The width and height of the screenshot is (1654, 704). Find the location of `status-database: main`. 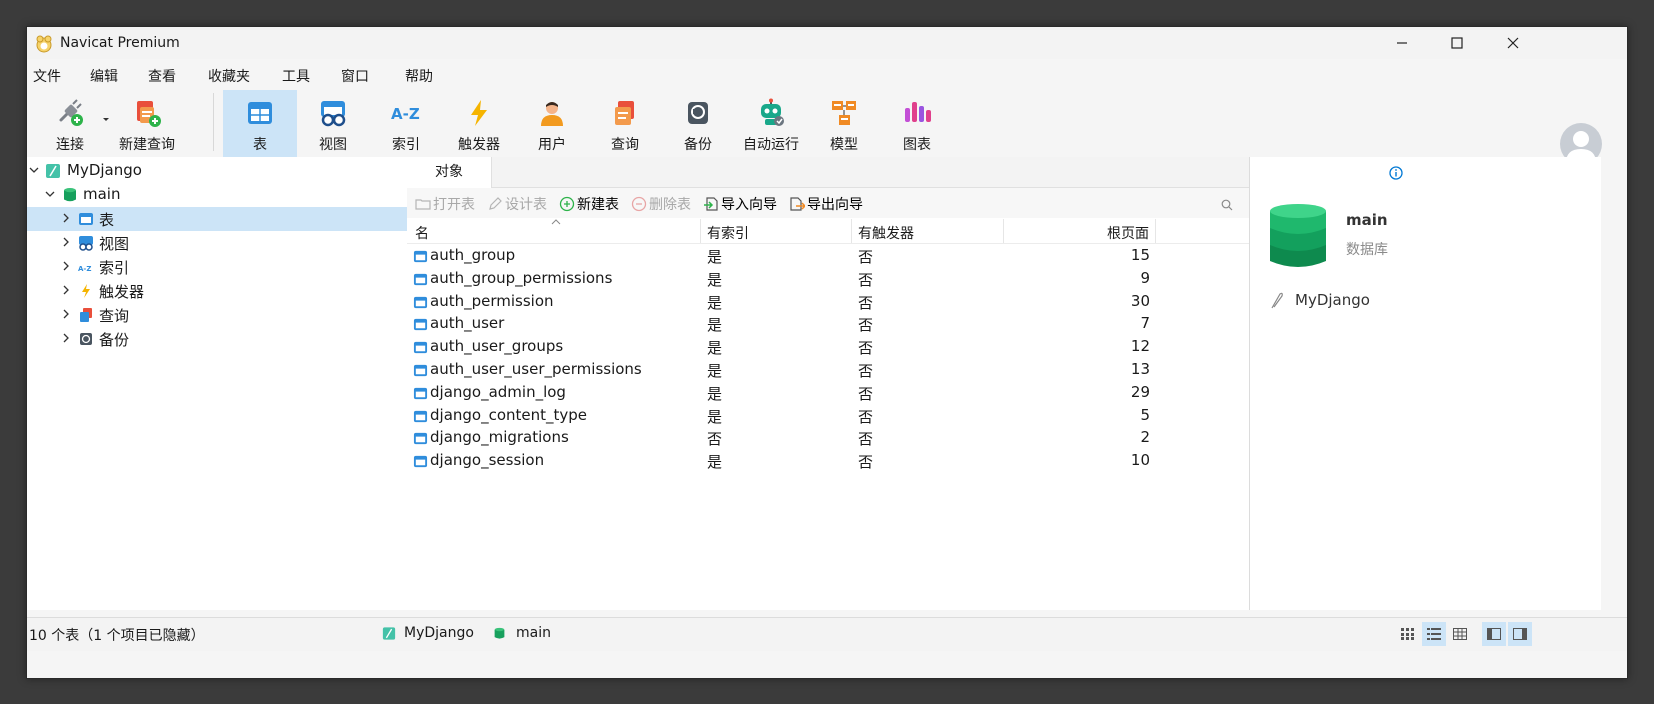

status-database: main is located at coordinates (533, 633).